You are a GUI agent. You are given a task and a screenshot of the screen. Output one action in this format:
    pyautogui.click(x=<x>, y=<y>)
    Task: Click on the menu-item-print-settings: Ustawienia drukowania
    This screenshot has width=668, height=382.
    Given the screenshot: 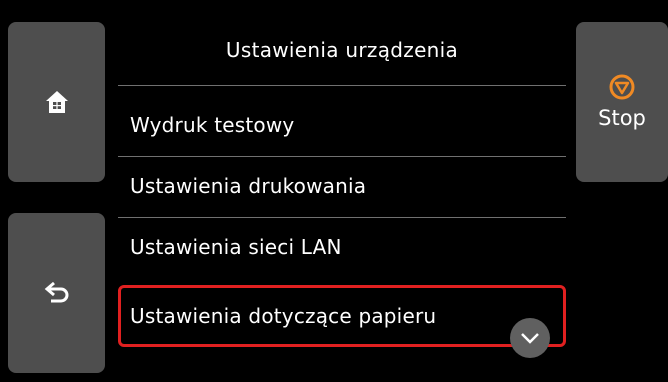 What is the action you would take?
    pyautogui.click(x=342, y=186)
    